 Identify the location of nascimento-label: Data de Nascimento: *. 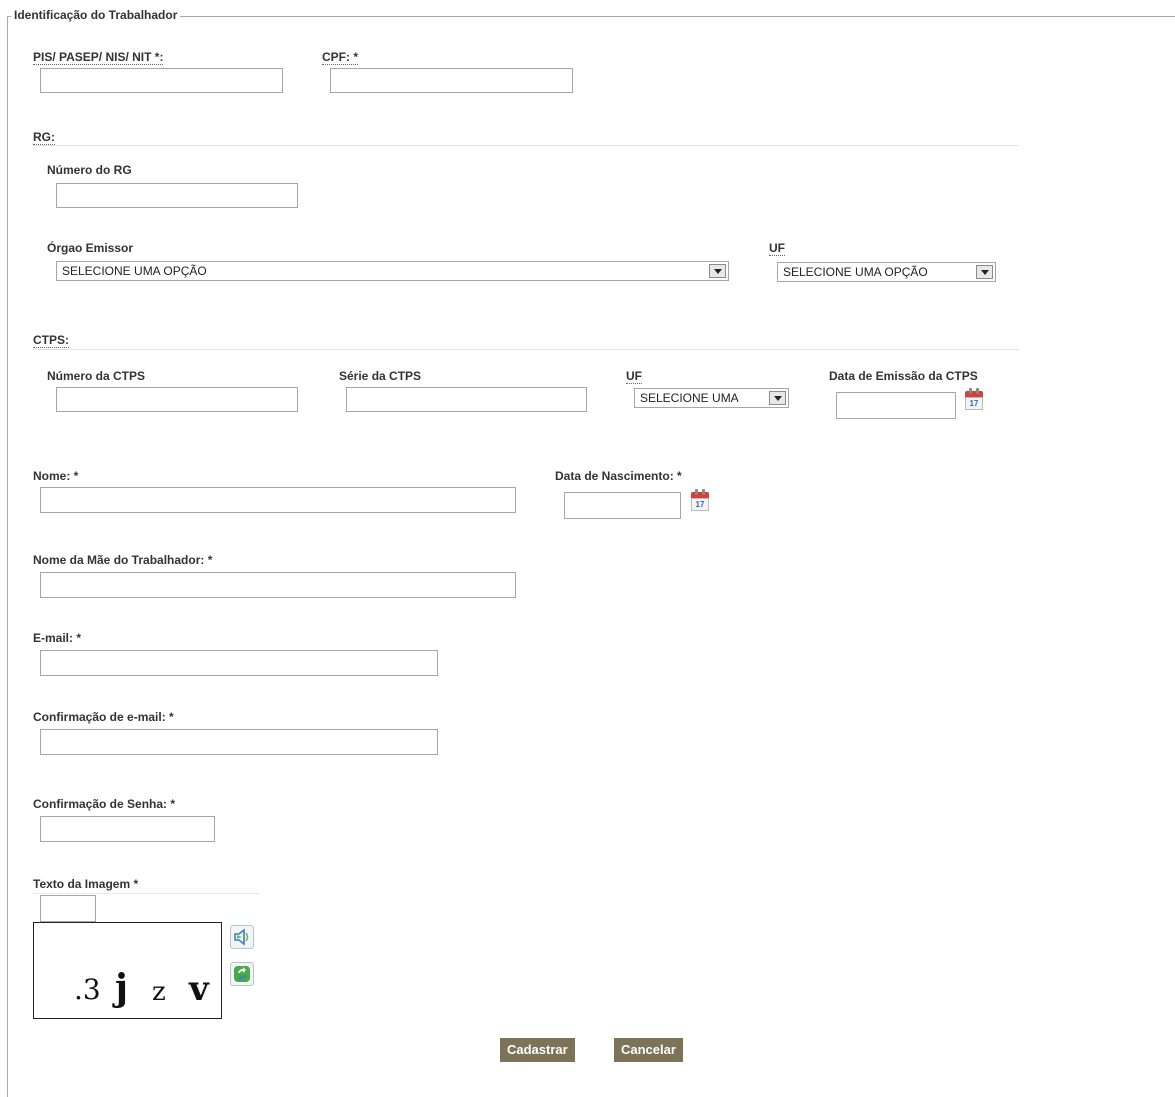
(618, 476).